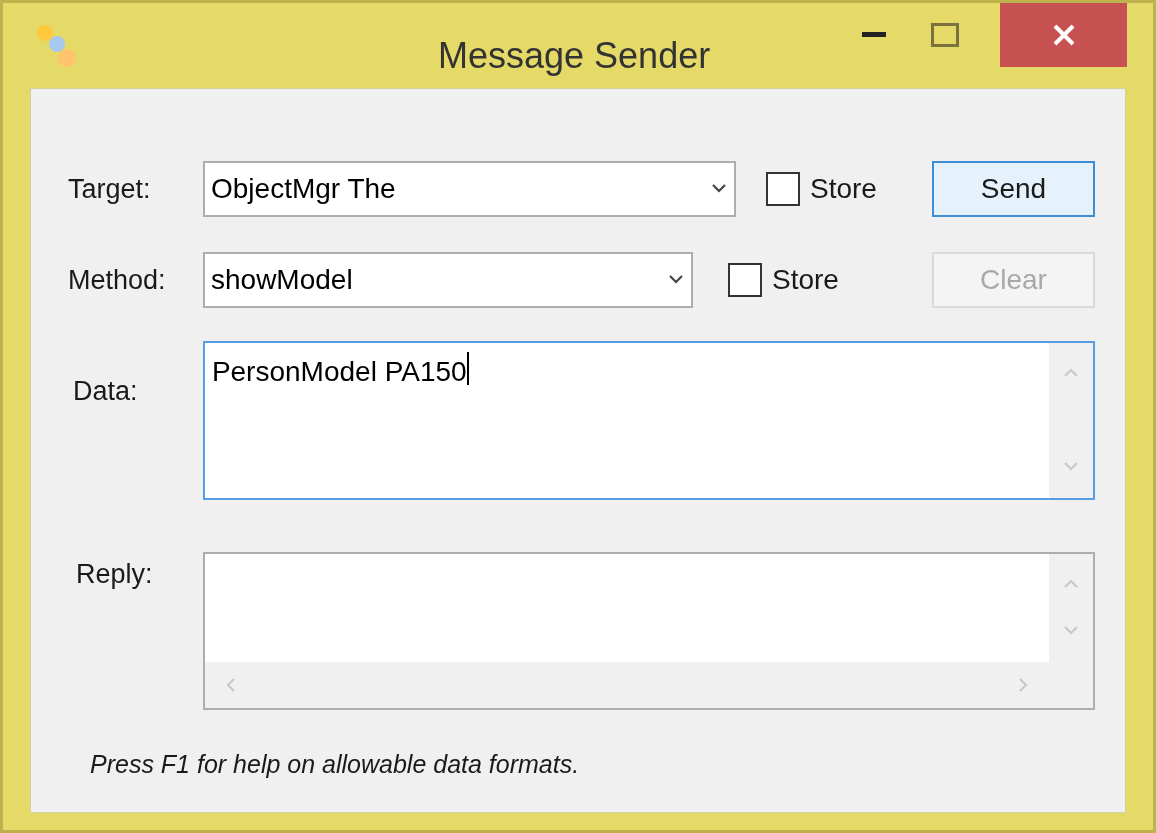 Image resolution: width=1156 pixels, height=833 pixels. What do you see at coordinates (945, 35) in the screenshot?
I see `maximize-icon` at bounding box center [945, 35].